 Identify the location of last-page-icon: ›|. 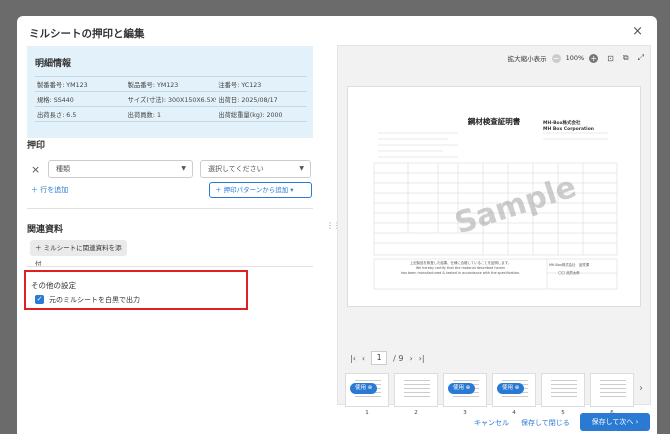
(422, 358).